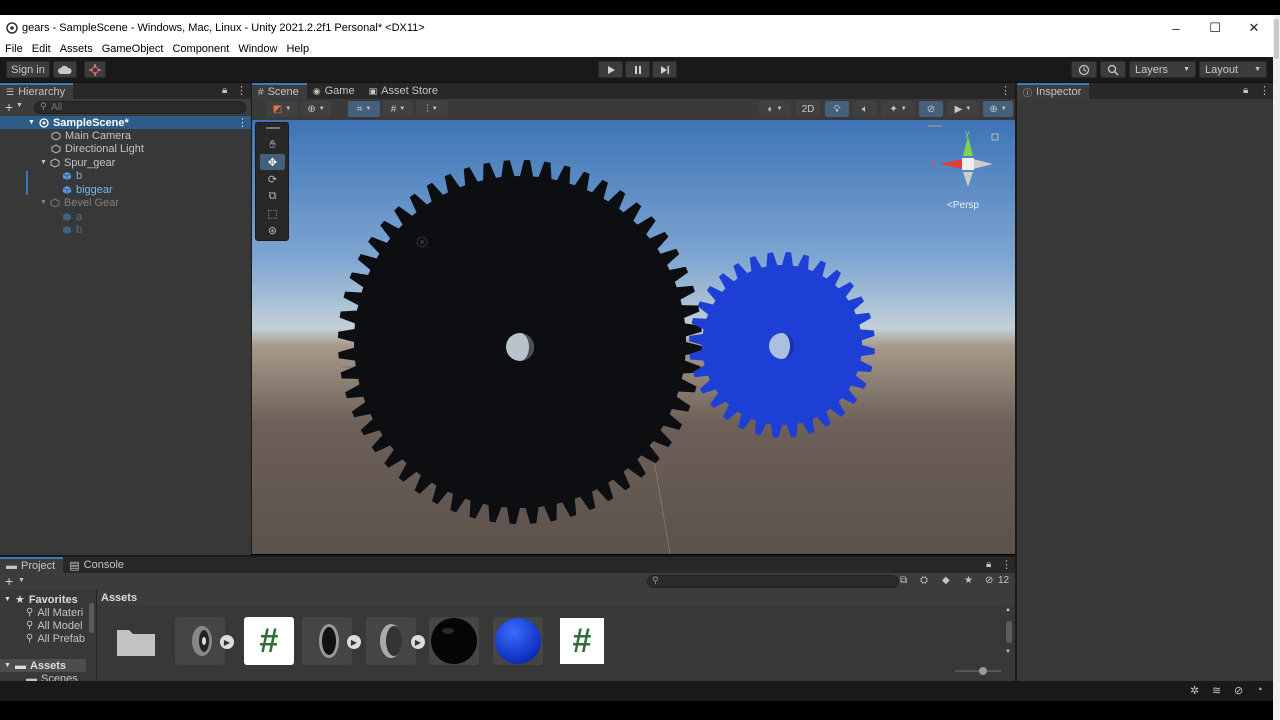  What do you see at coordinates (1216, 690) in the screenshot?
I see `layers-icon: ≋` at bounding box center [1216, 690].